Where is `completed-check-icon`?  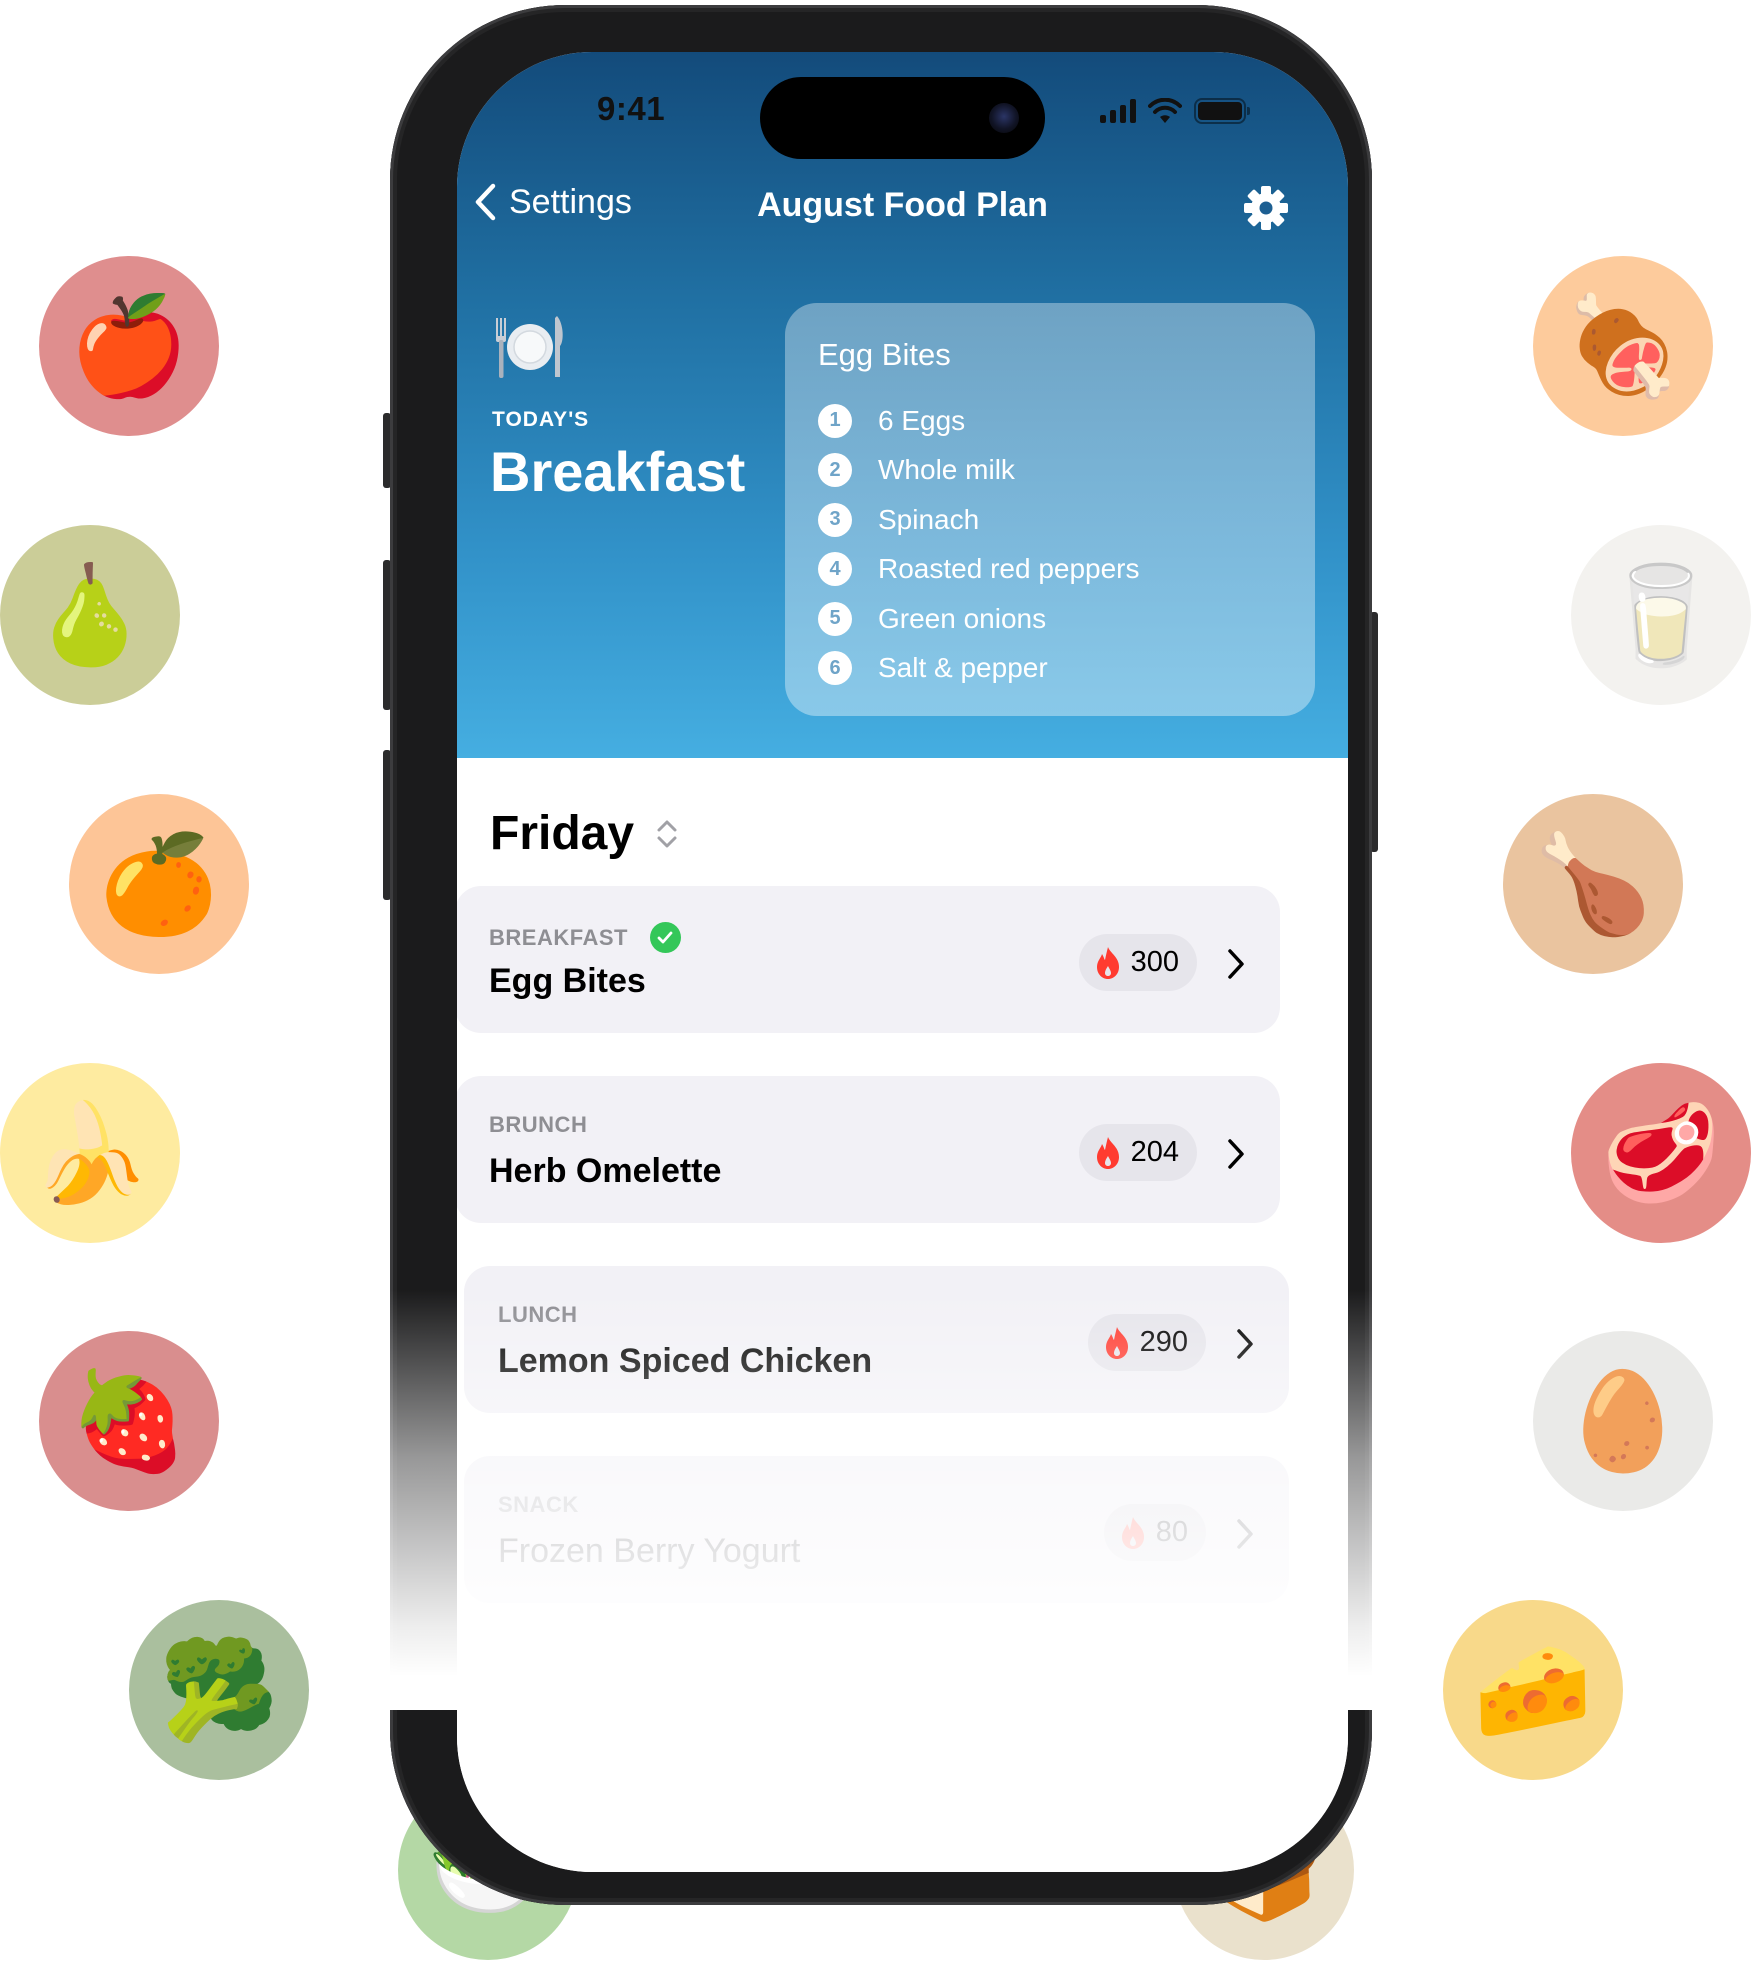
completed-check-icon is located at coordinates (665, 937).